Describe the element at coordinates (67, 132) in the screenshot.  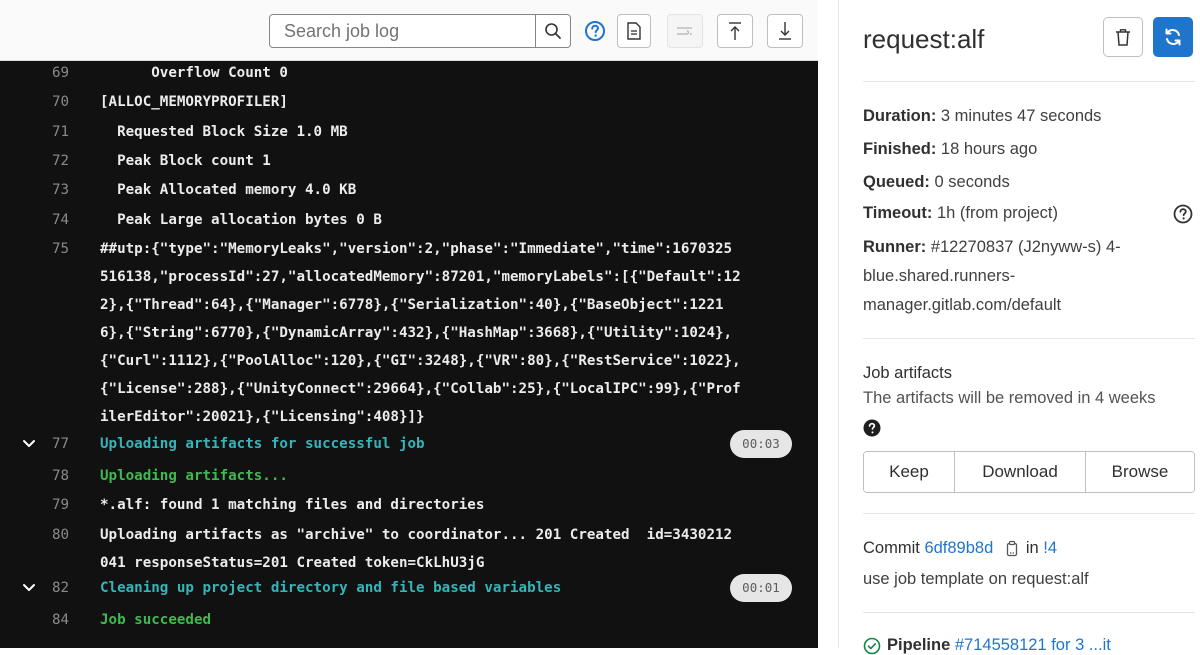
I see `line-number: 71` at that location.